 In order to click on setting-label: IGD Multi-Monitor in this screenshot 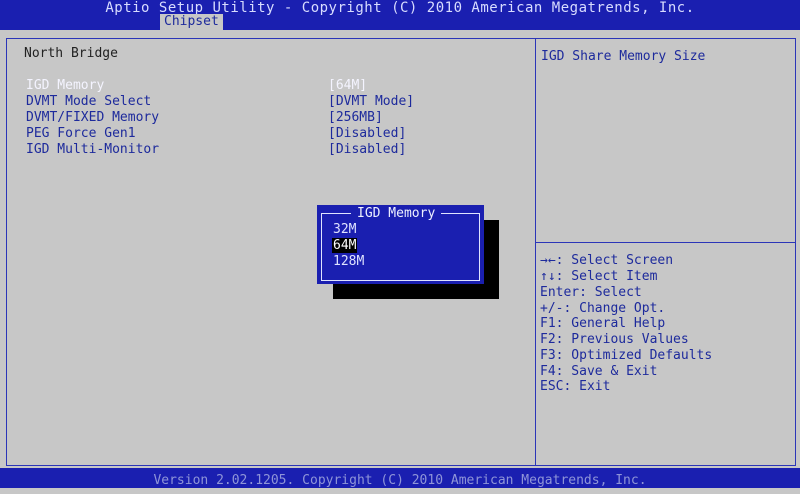, I will do `click(93, 149)`.